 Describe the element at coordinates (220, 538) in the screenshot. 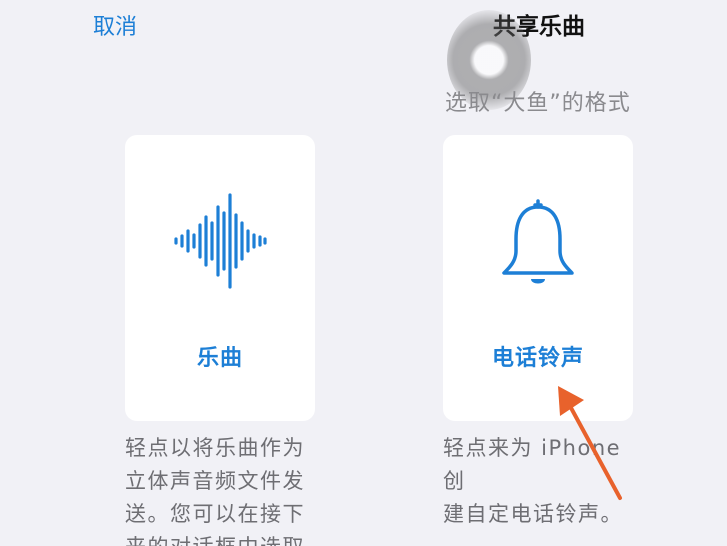

I see `description-line: 来的对话框中选取` at that location.